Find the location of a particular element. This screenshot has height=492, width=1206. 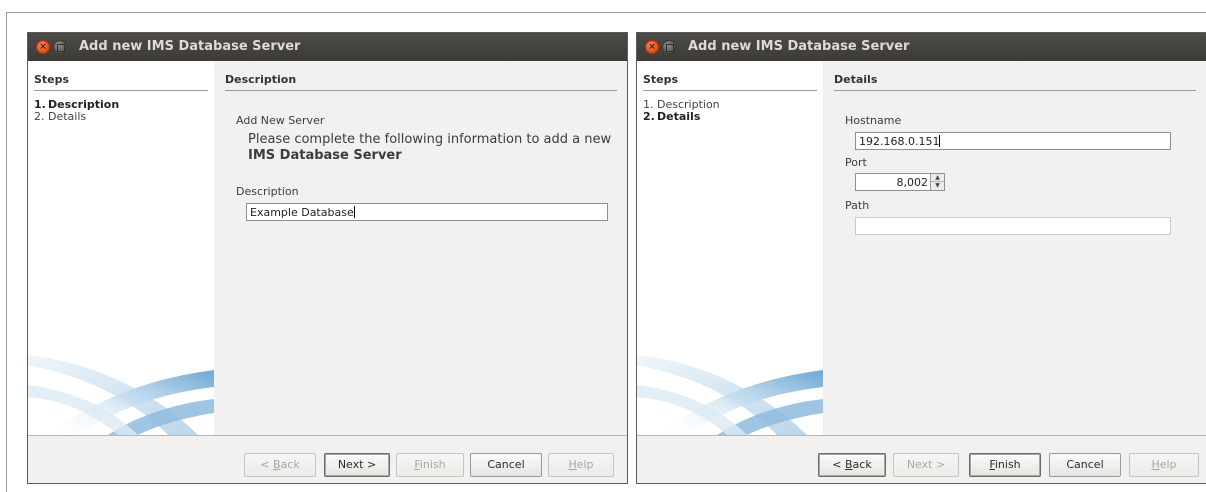

spinner-up-icon: ▲ is located at coordinates (937, 178).